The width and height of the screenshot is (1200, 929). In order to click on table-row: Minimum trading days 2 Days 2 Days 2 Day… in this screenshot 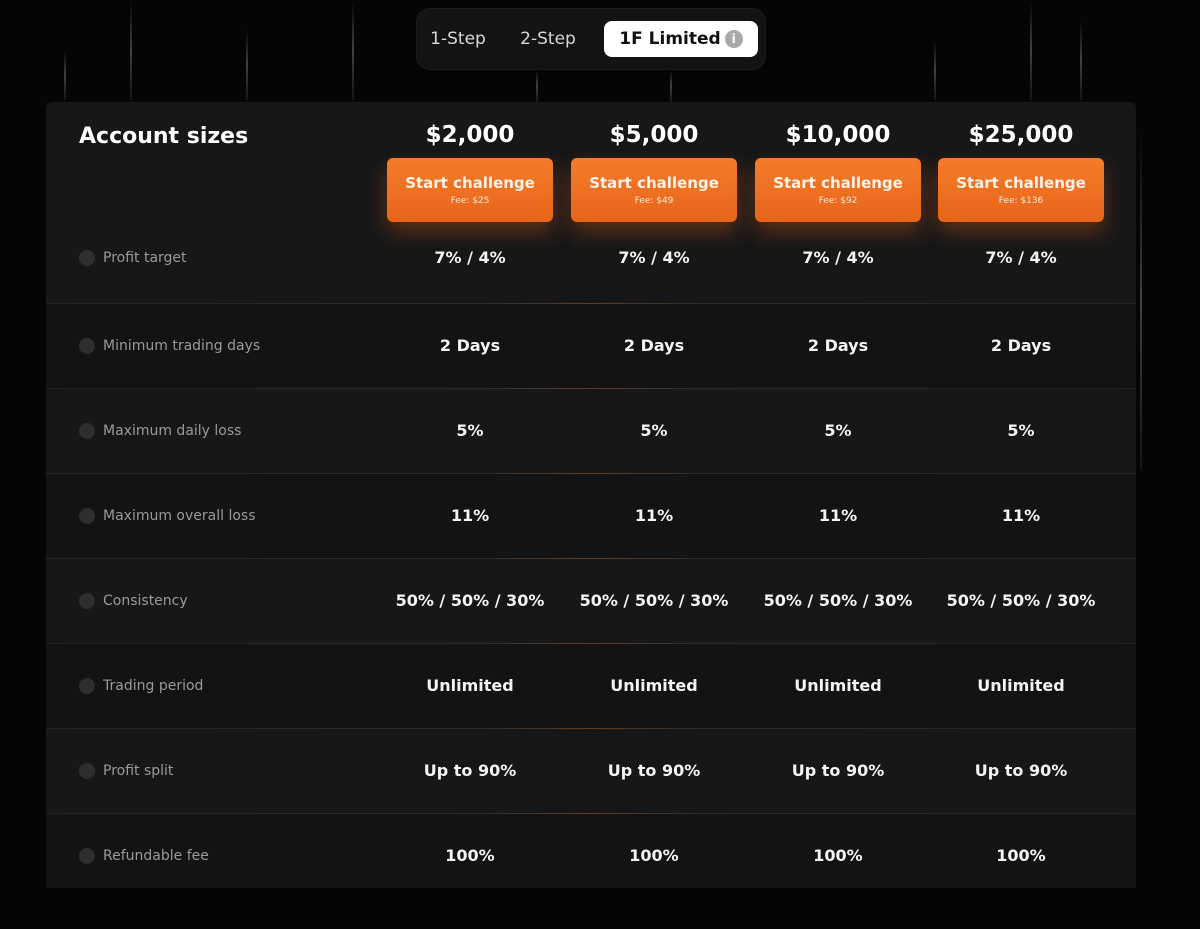, I will do `click(591, 345)`.